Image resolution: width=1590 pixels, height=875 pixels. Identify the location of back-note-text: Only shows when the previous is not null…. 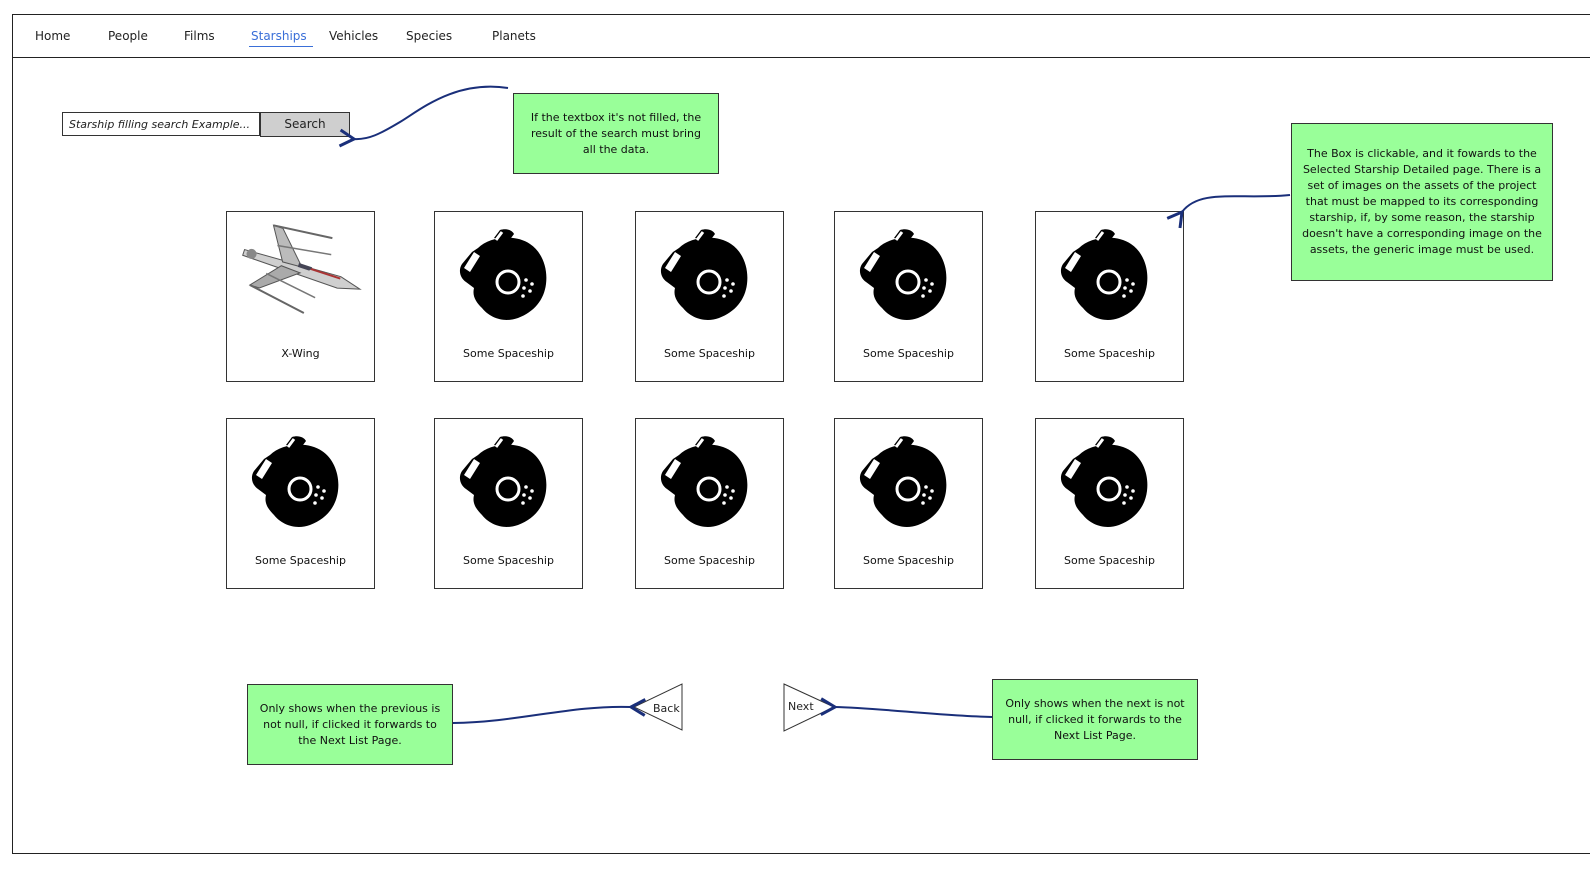
(350, 724).